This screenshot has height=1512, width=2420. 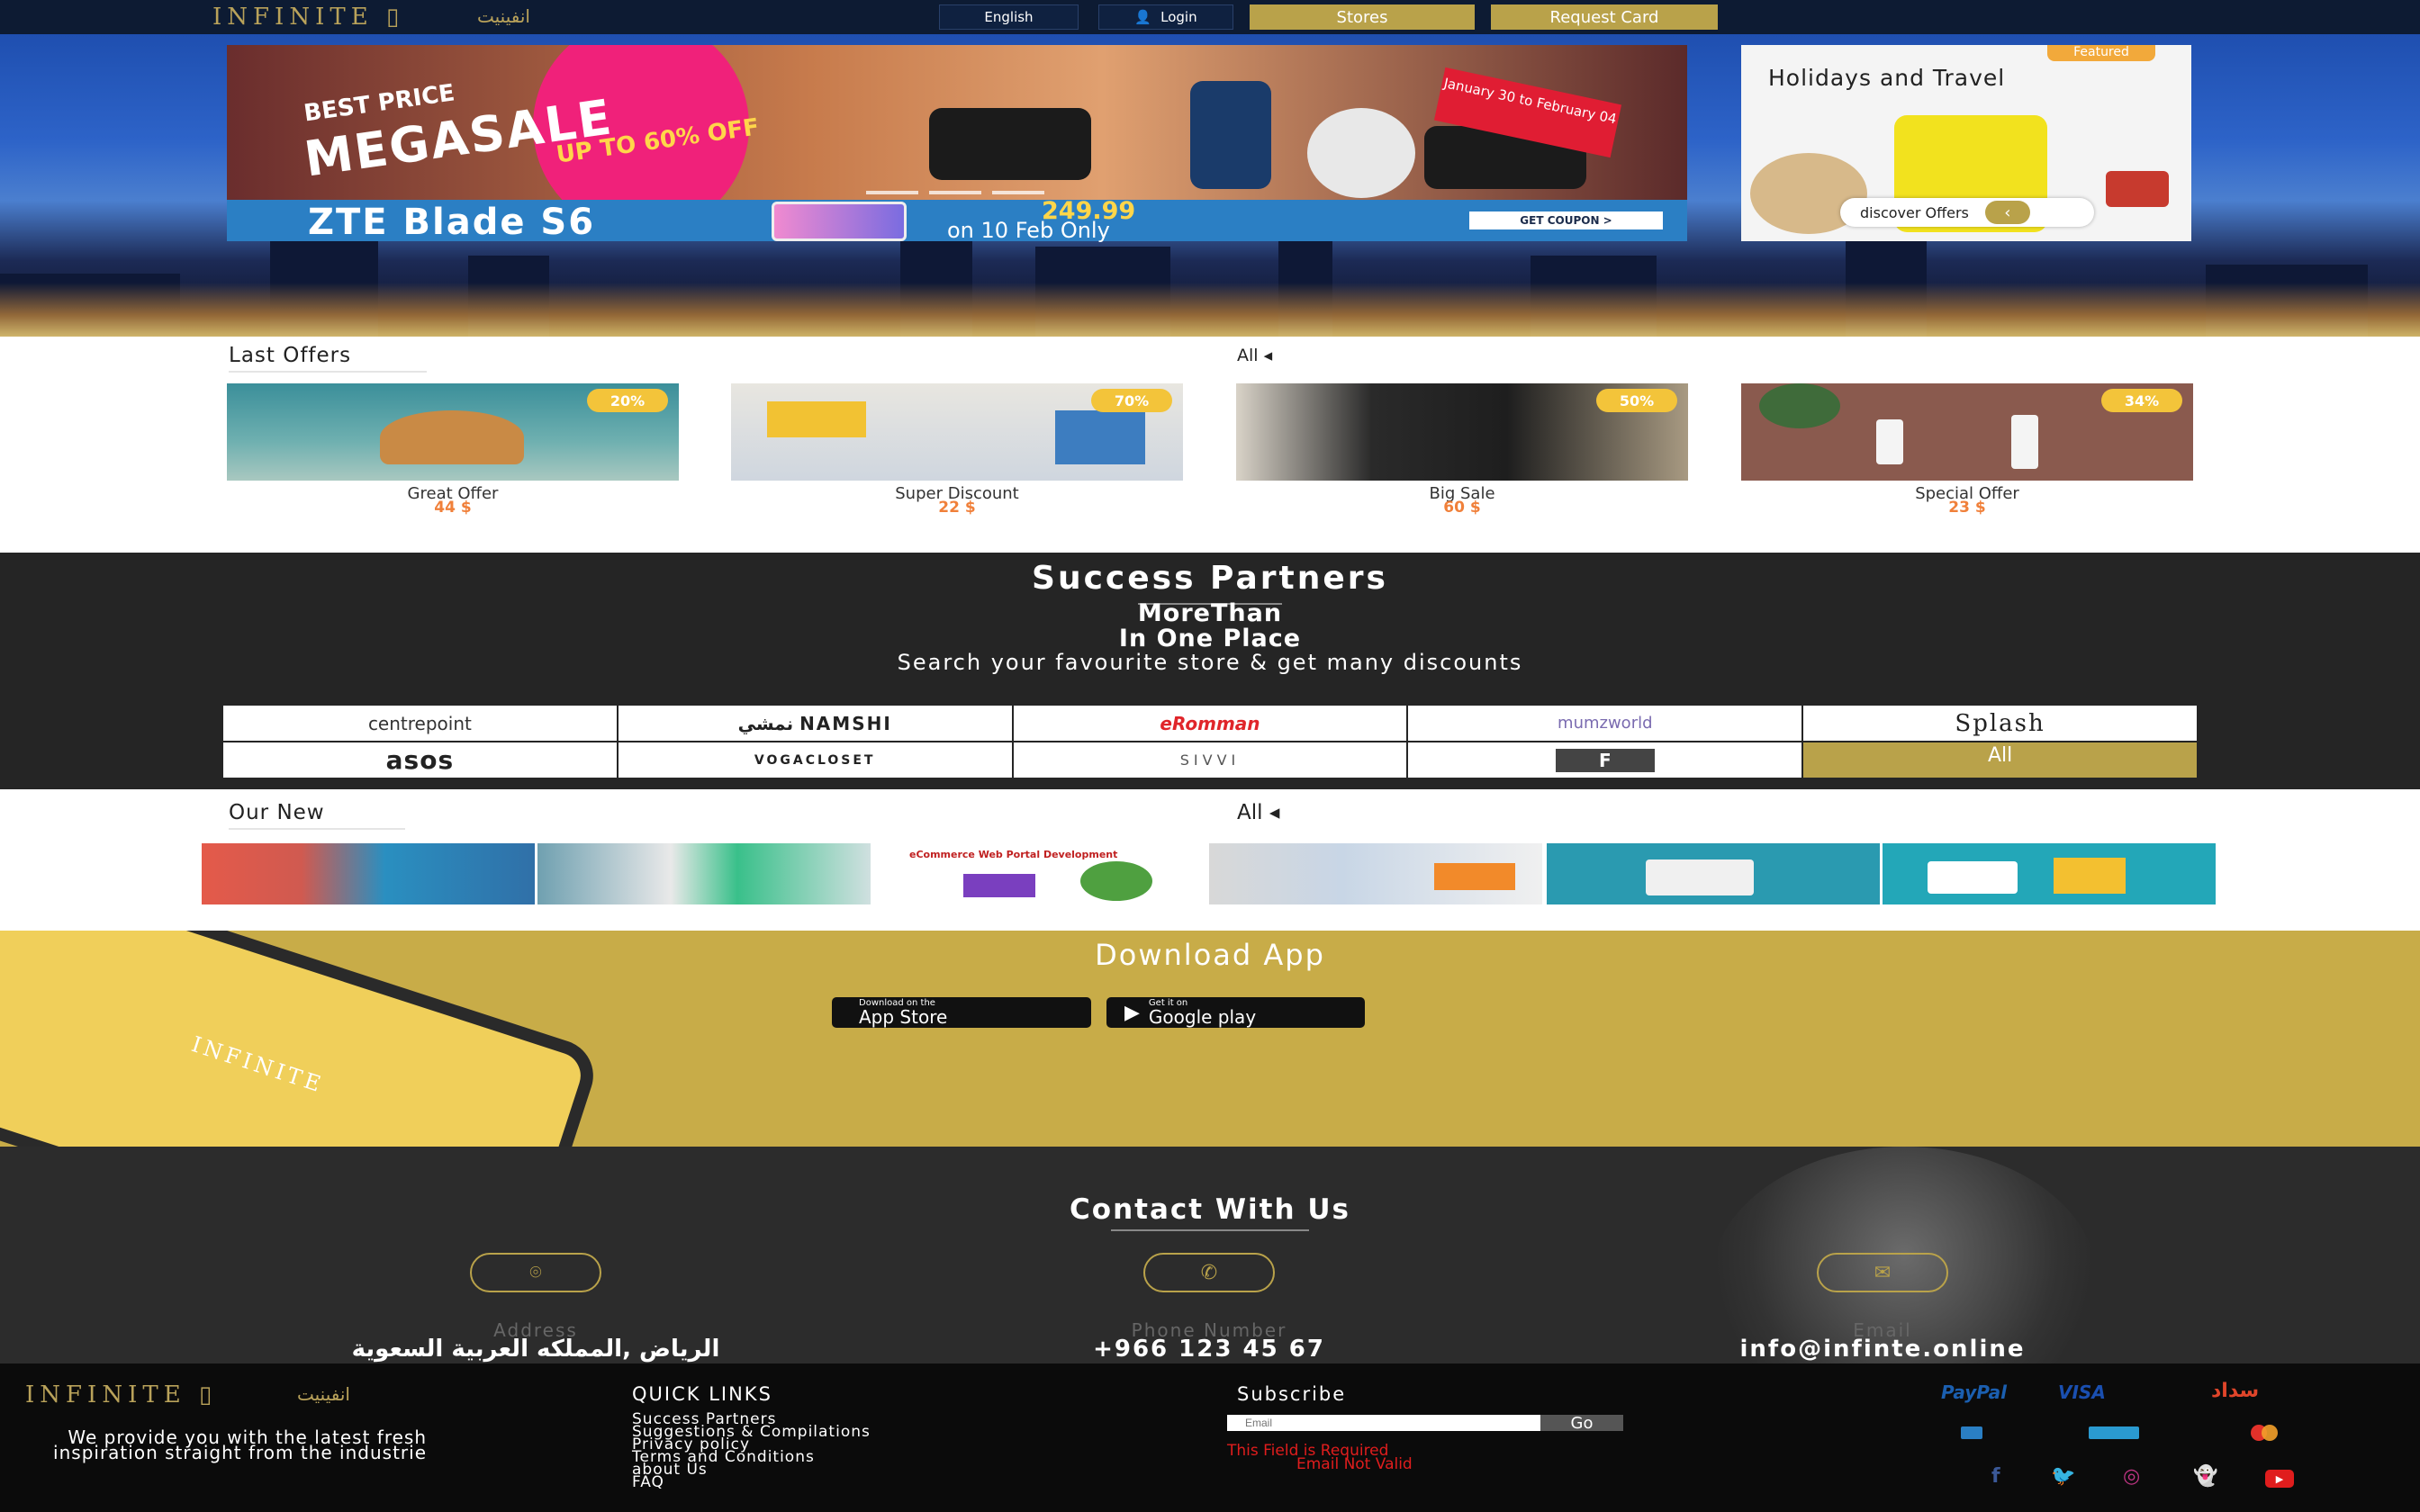 I want to click on request-card-button: Request Card, so click(x=1604, y=17).